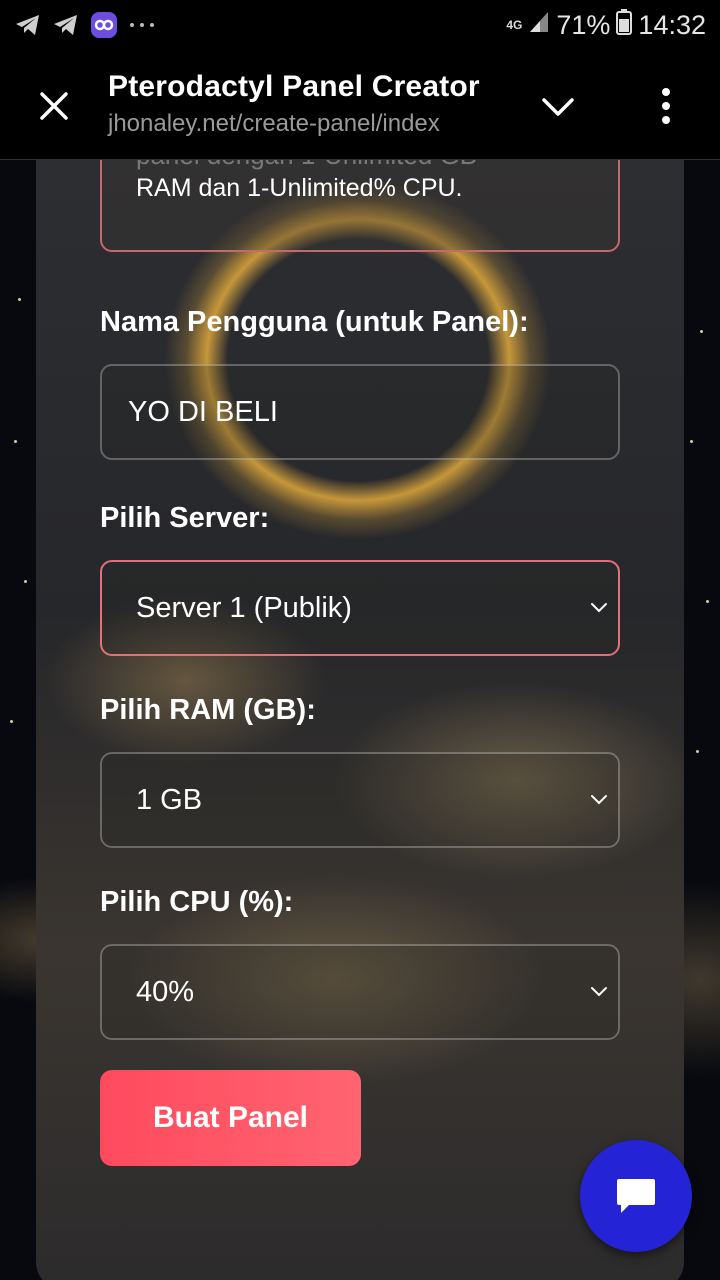 The image size is (720, 1280). I want to click on signal-icon, so click(539, 25).